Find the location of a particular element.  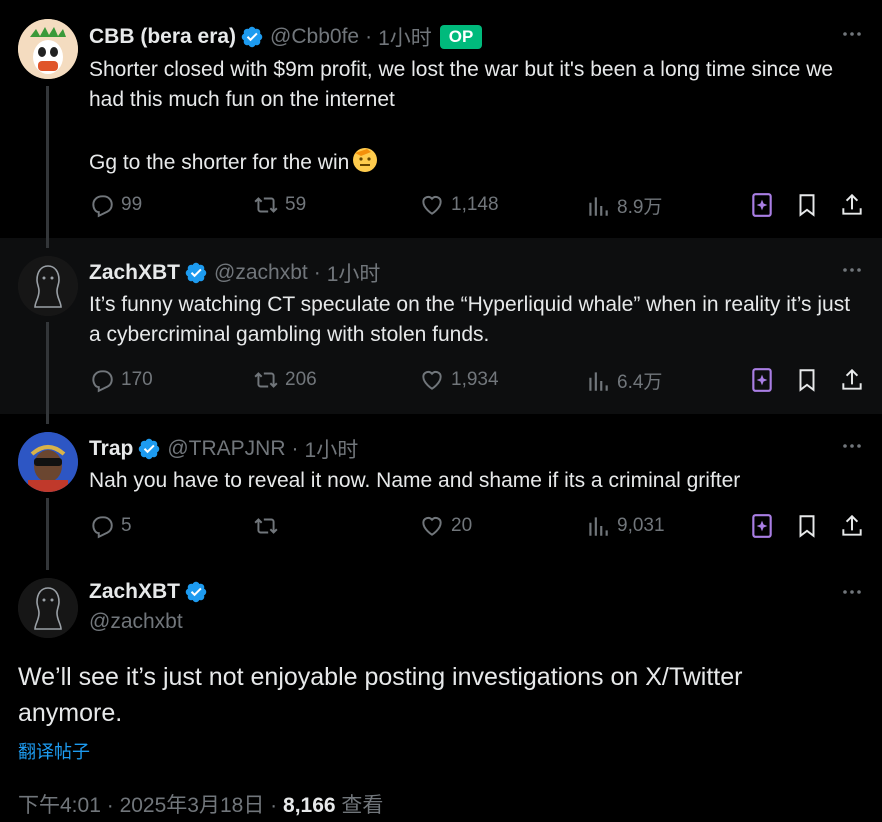

views-button: 8.9万 is located at coordinates (623, 205).